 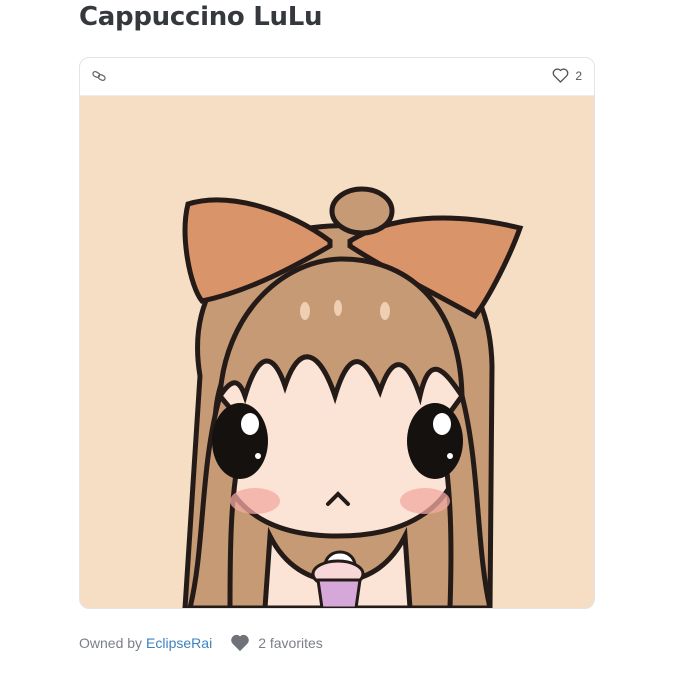 What do you see at coordinates (578, 75) in the screenshot?
I see `favorite-count: 2` at bounding box center [578, 75].